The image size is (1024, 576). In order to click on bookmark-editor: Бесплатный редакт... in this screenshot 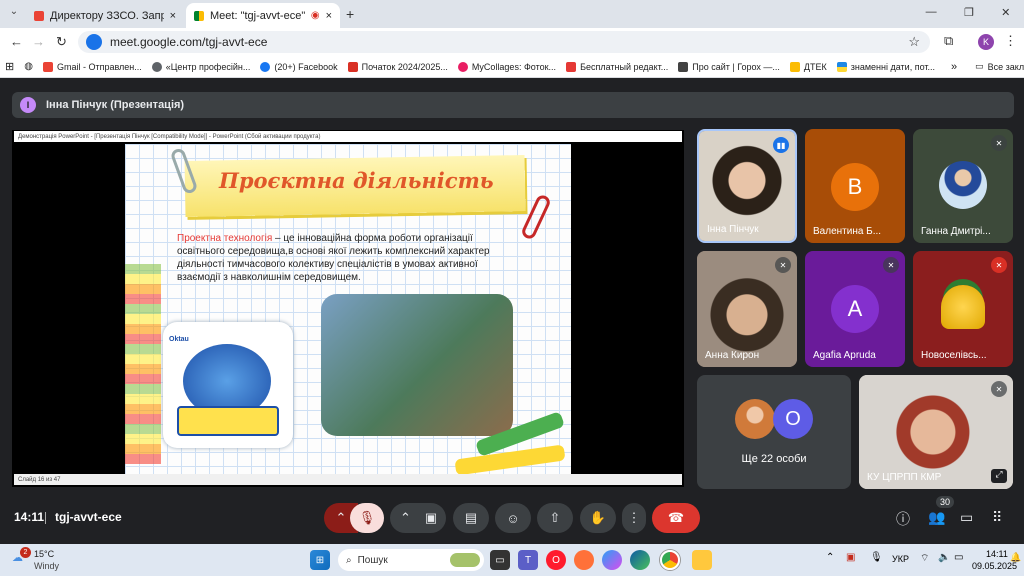, I will do `click(617, 66)`.